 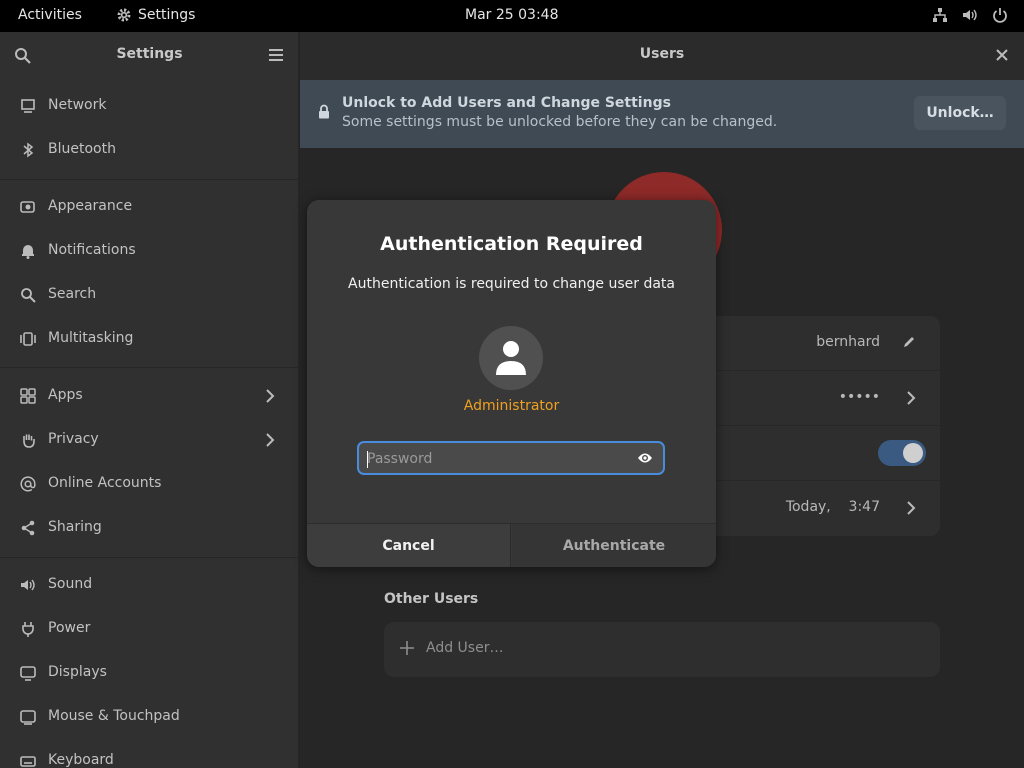 What do you see at coordinates (407, 650) in the screenshot?
I see `plus-icon` at bounding box center [407, 650].